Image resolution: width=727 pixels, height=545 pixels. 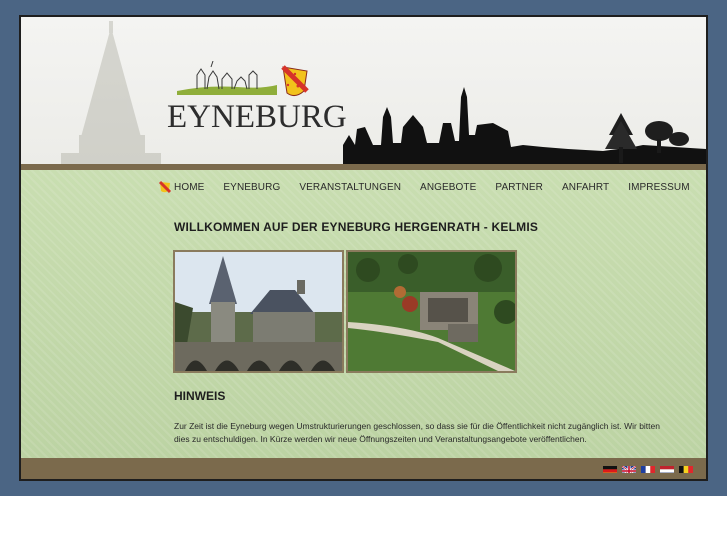 I want to click on nav-partner: PARTNER, so click(x=519, y=187).